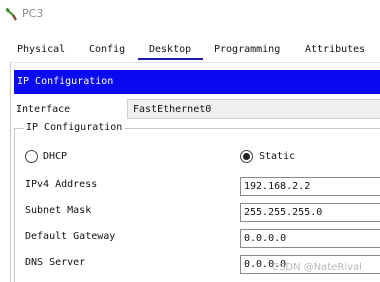 This screenshot has width=380, height=282. I want to click on tab-programming: Programming, so click(247, 49).